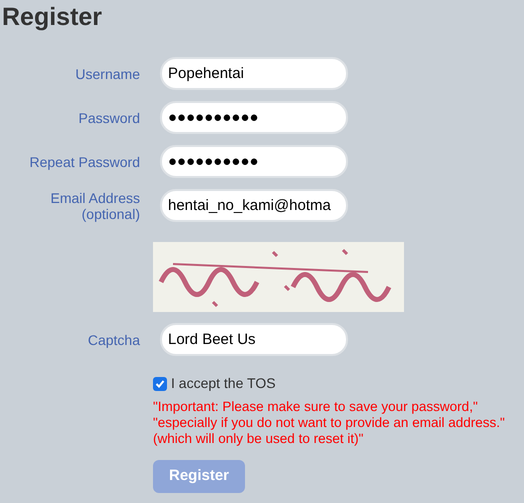 The height and width of the screenshot is (503, 524). What do you see at coordinates (315, 407) in the screenshot?
I see `warning-text: "Important: Please make sure to save your password,"` at bounding box center [315, 407].